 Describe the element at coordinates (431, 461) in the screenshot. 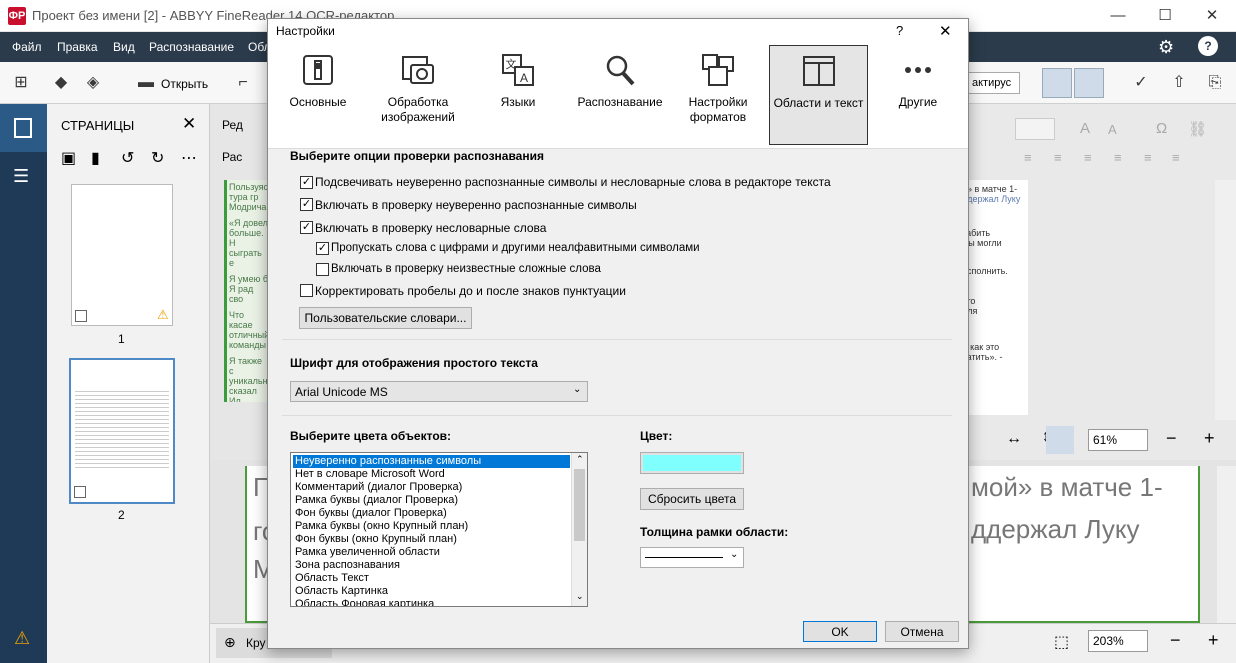

I see `list-item: Неуверенно распознанные символы` at that location.